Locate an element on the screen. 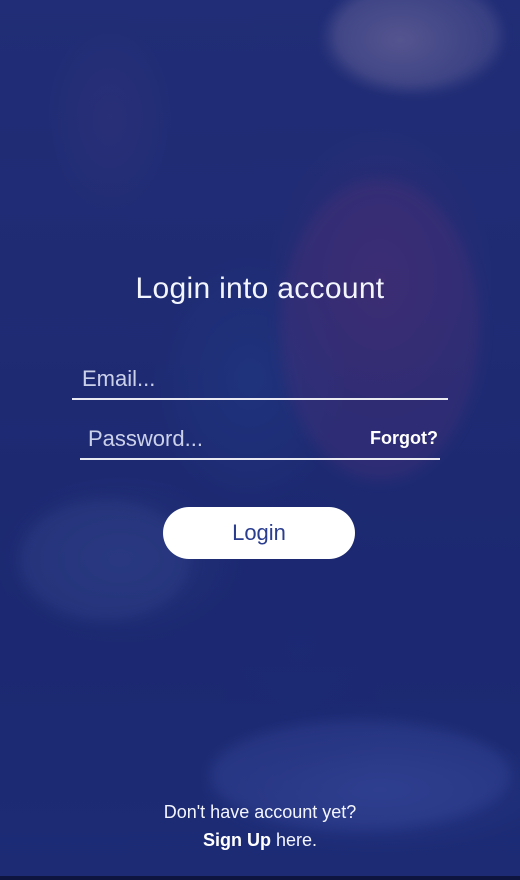  forgot-password-link: Forgot? is located at coordinates (404, 438).